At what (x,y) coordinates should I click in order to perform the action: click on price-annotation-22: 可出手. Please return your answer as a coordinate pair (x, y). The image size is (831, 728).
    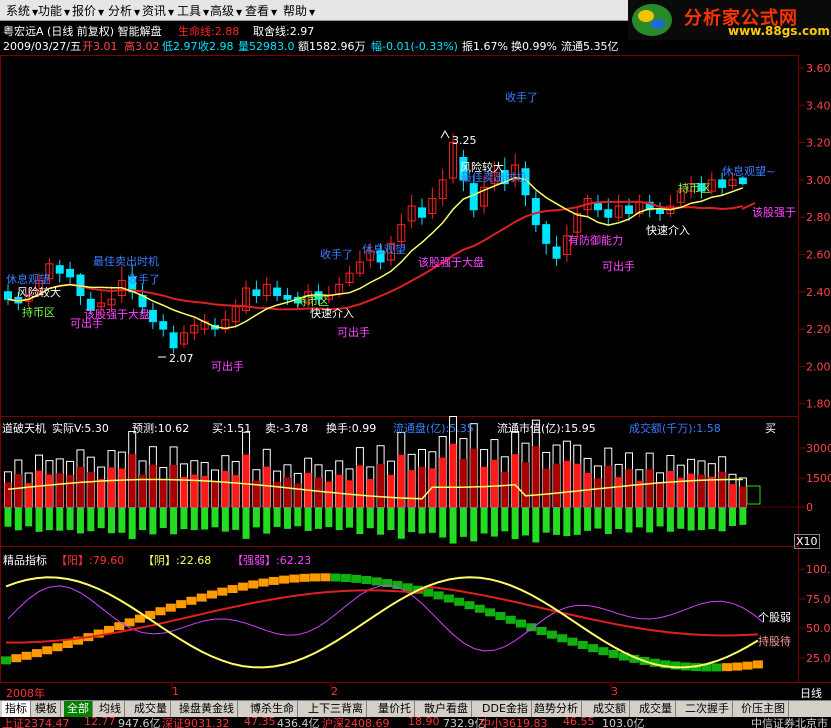
    Looking at the image, I should click on (86, 323).